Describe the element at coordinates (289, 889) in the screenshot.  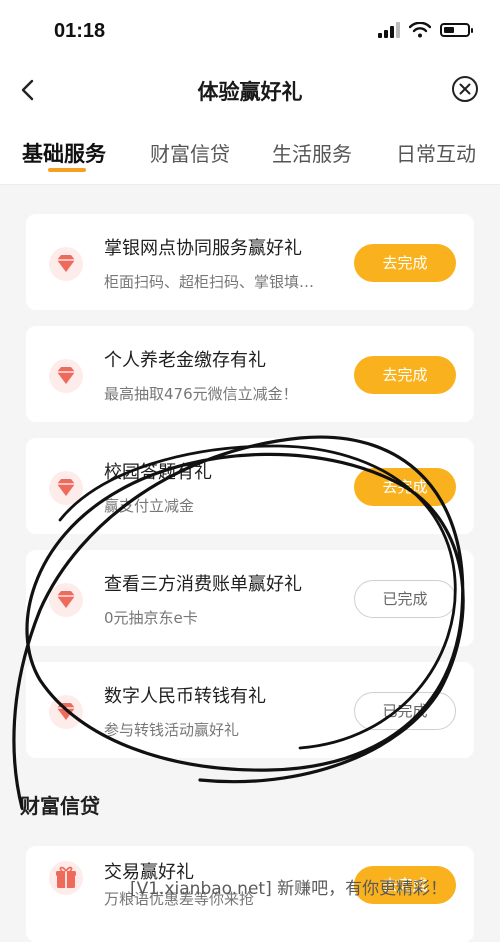
I see `watermark-text: [V1.xianbao.net] 新赚吧，有你更精彩！` at that location.